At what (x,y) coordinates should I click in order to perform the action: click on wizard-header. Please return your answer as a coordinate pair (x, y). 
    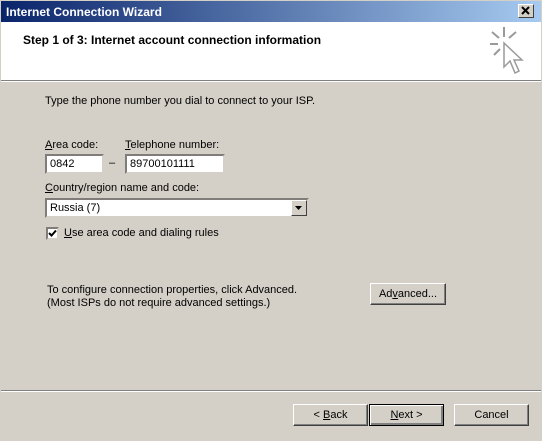
    Looking at the image, I should click on (271, 51).